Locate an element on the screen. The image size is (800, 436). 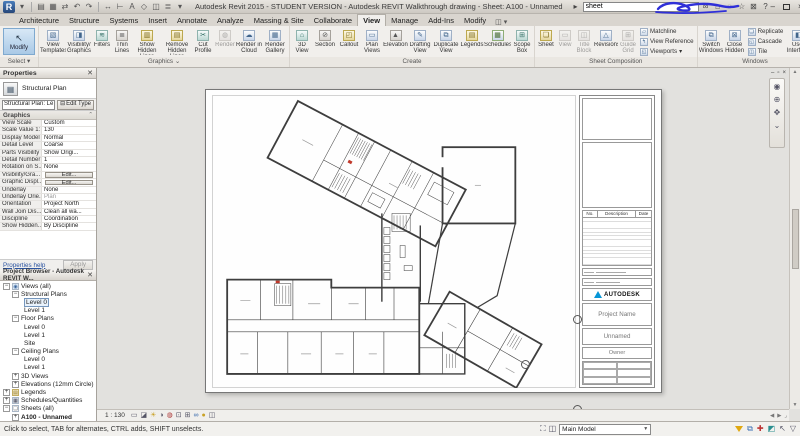
project-browser-header: Project Browser - Autodesk REVIT W... ✕ is located at coordinates (48, 275).